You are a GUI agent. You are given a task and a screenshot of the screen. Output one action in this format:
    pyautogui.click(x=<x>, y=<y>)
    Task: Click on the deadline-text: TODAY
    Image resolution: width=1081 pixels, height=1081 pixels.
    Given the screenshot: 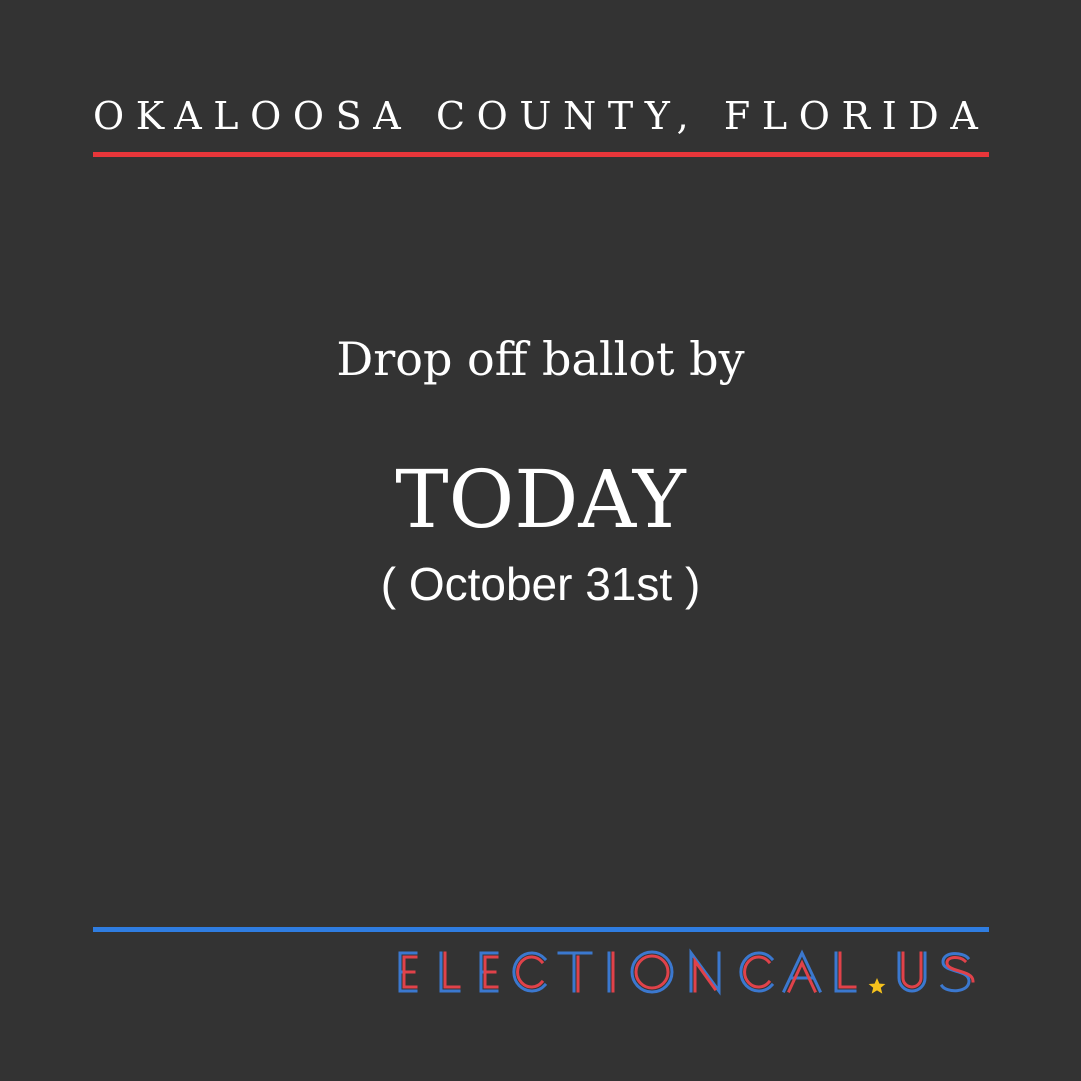 What is the action you would take?
    pyautogui.click(x=540, y=499)
    